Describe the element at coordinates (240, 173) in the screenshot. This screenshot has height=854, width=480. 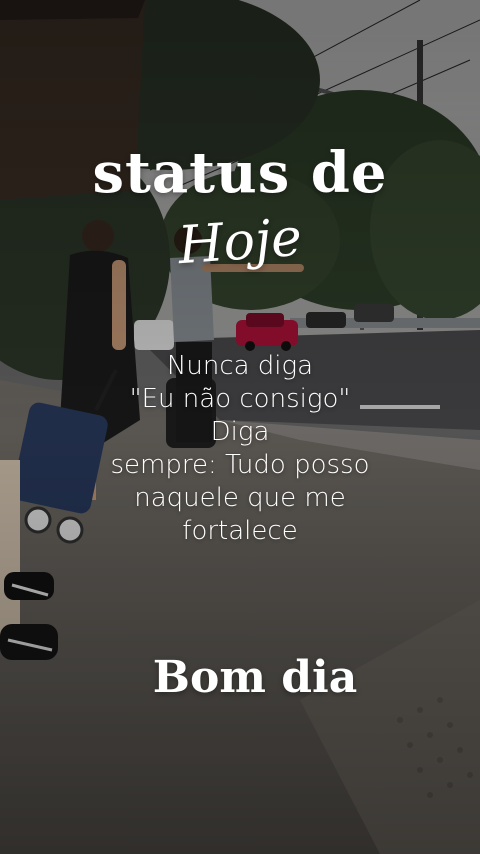
I see `title-status: status de` at that location.